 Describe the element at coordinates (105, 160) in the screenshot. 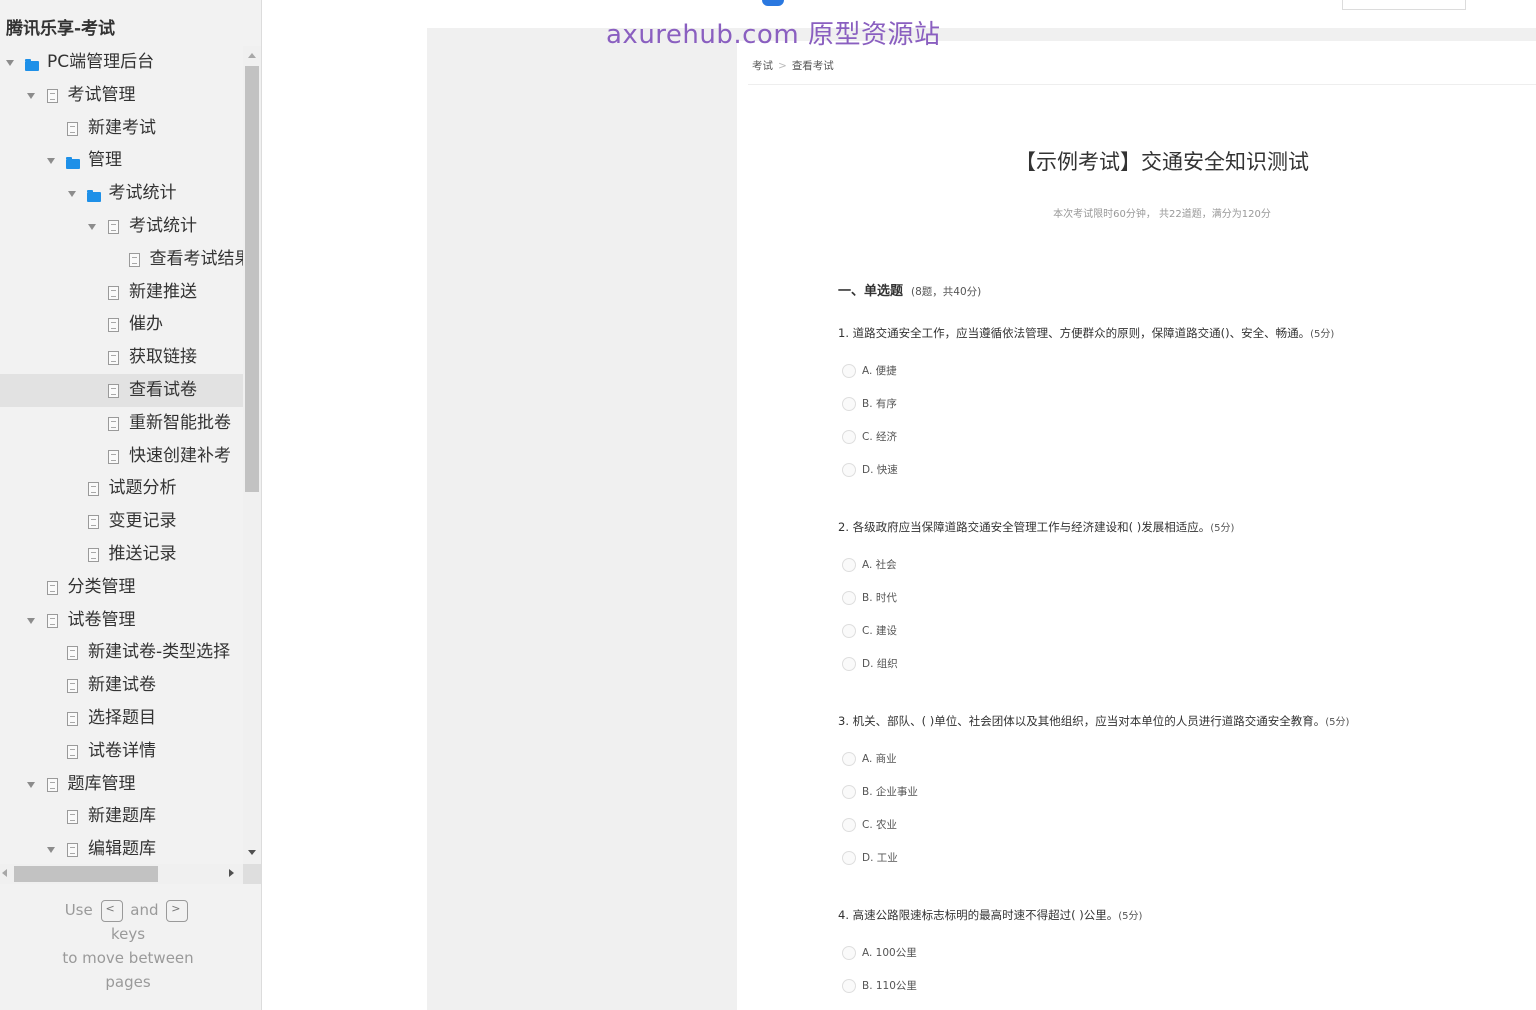

I see `tree-item-label: 管理` at that location.